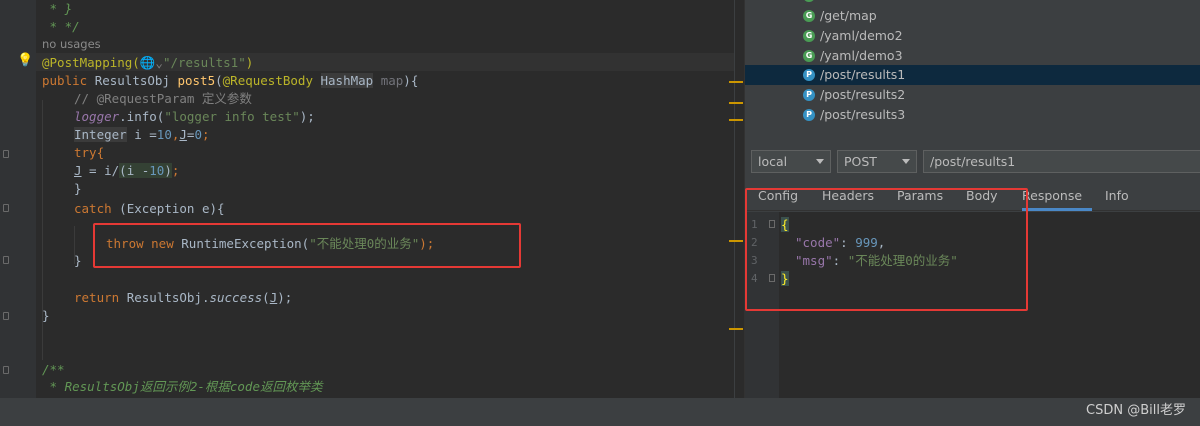 This screenshot has height=426, width=1200. Describe the element at coordinates (89, 152) in the screenshot. I see `code-line: try{` at that location.